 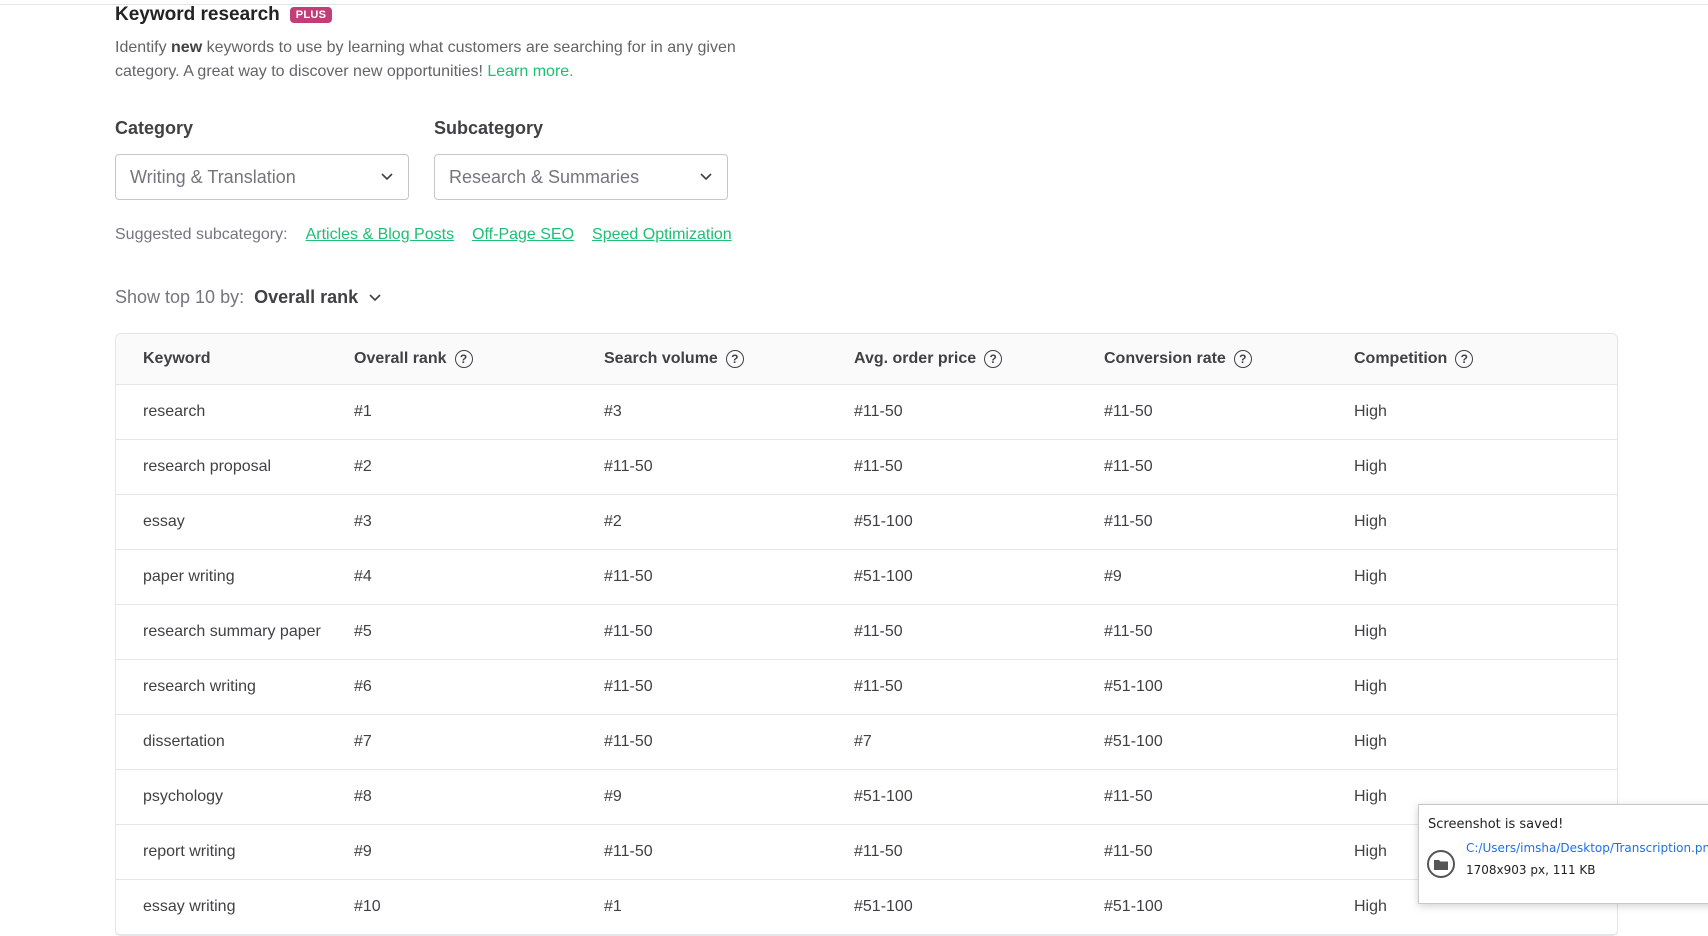 I want to click on subcategory-label: Subcategory, so click(x=489, y=128).